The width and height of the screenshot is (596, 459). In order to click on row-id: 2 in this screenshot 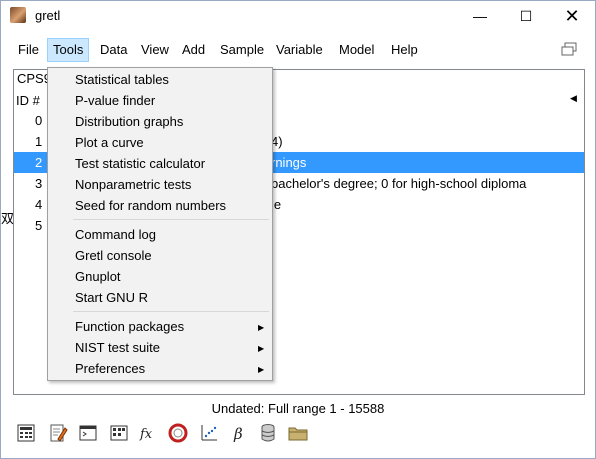, I will do `click(39, 162)`.